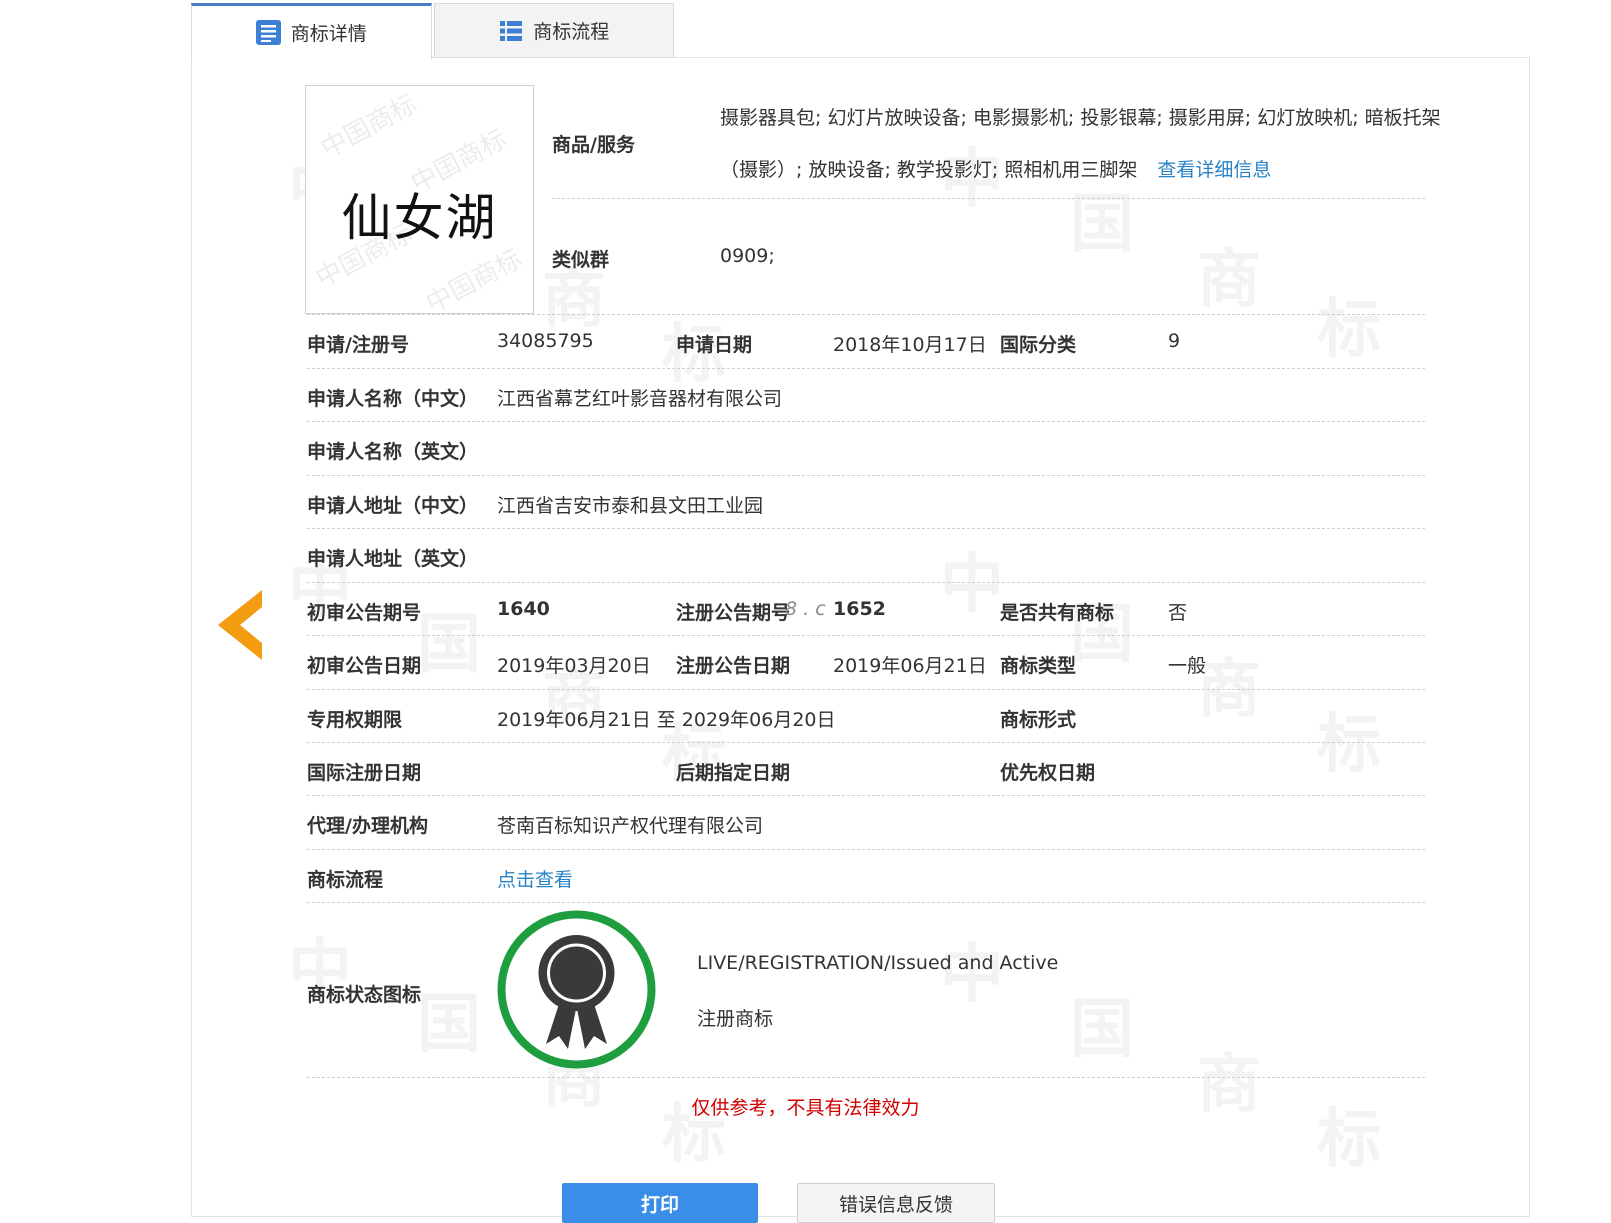  I want to click on tm-type-value: 一般, so click(1187, 664).